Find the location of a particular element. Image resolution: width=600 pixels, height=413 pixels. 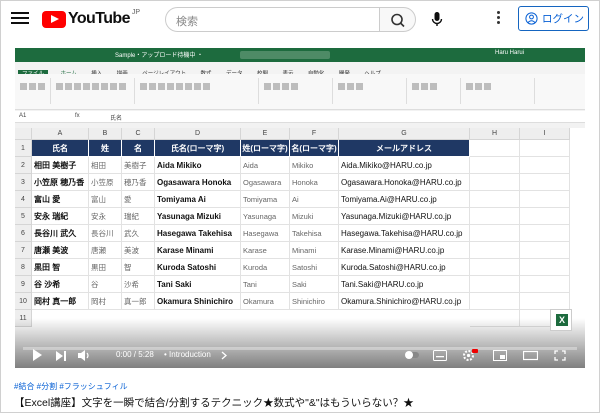

table-cell: Tomiyama Ai is located at coordinates (198, 199).